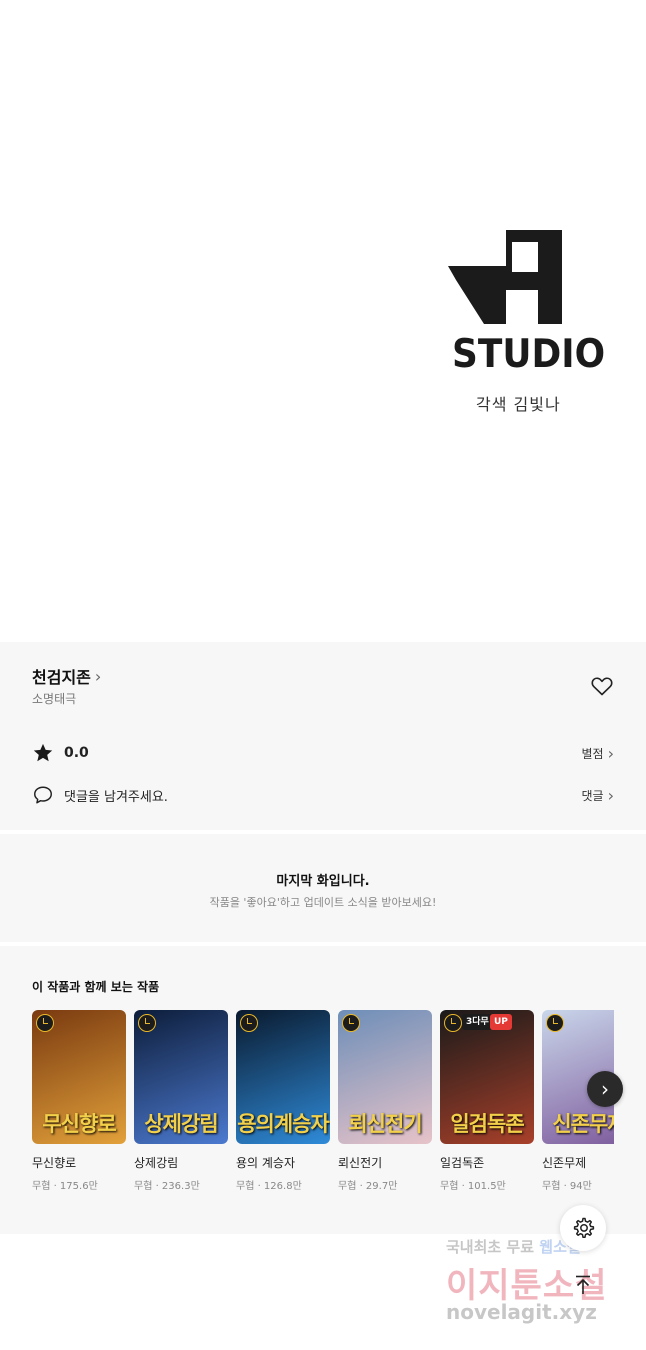 The image size is (646, 1350). Describe the element at coordinates (79, 1077) in the screenshot. I see `cover-thumbnail: 무신향로` at that location.